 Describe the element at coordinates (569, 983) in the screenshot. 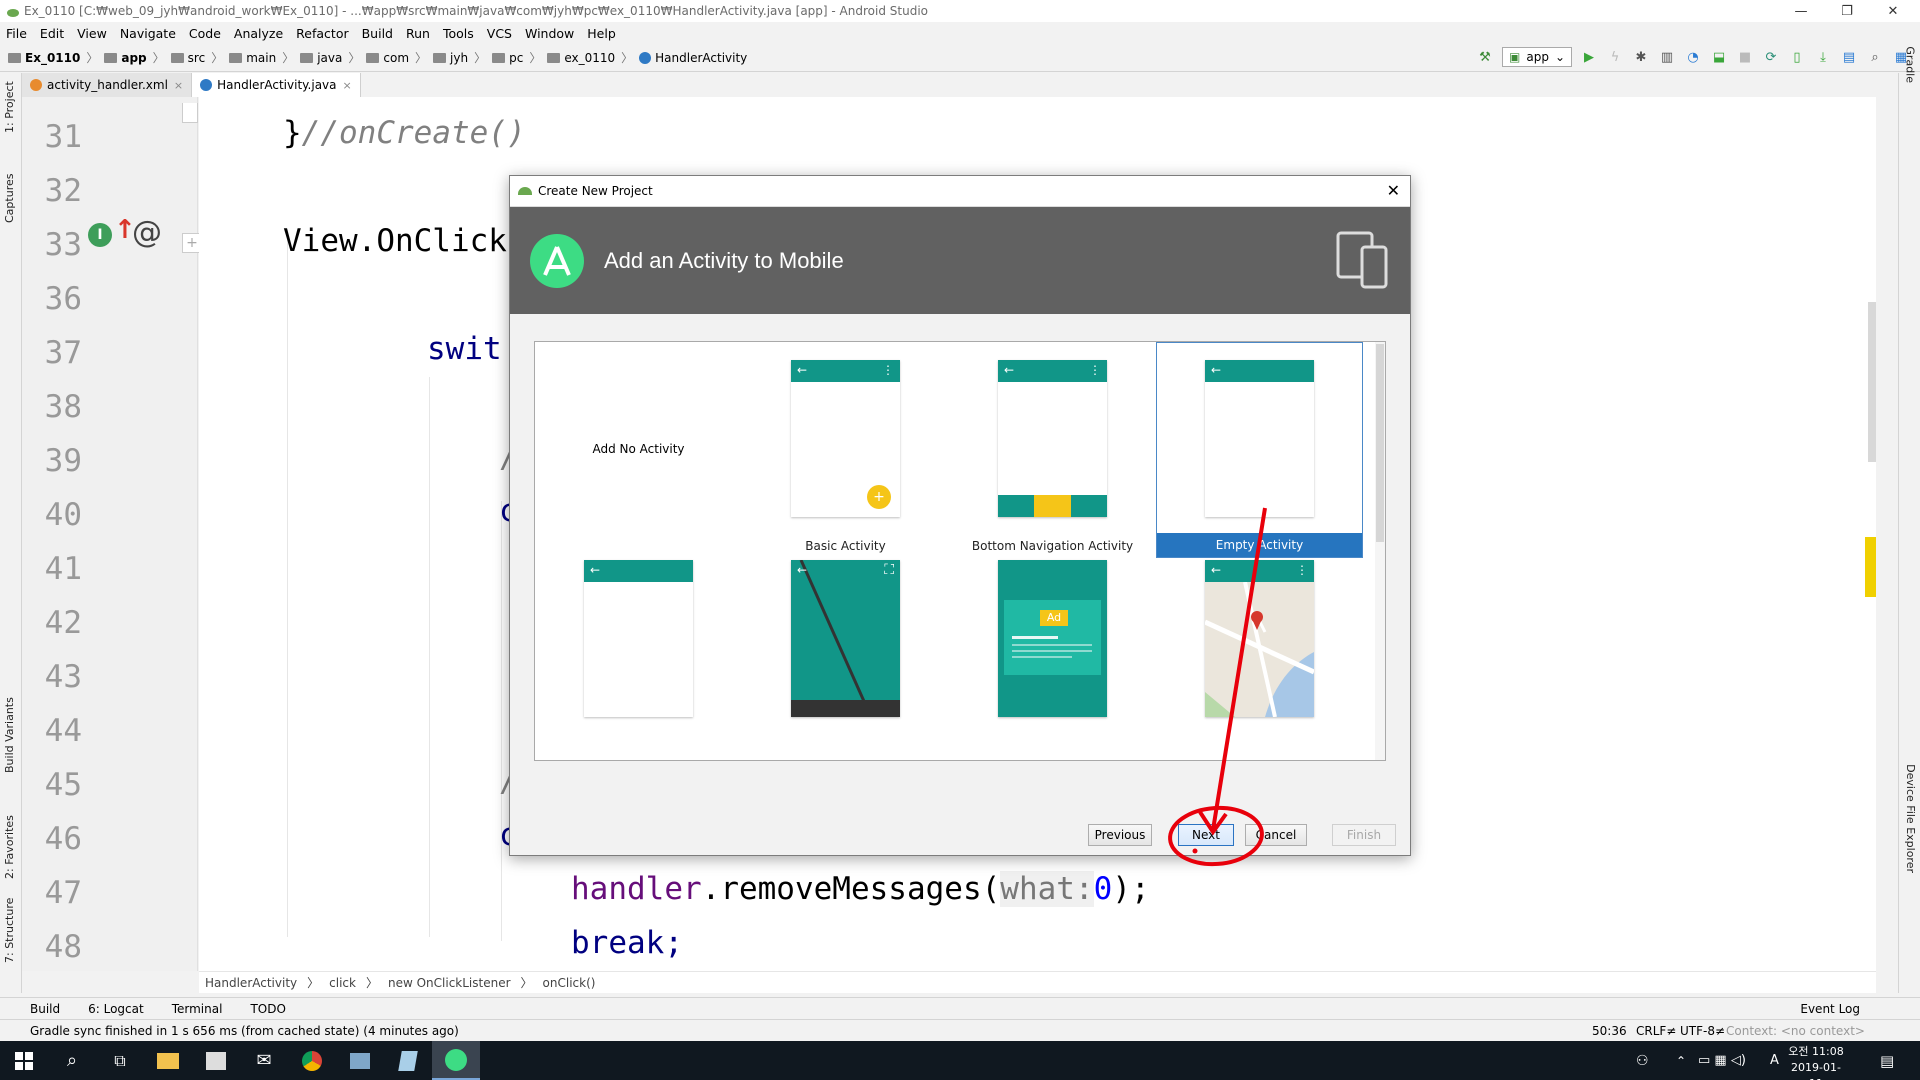

I see `breadcrumb-method: onClick()` at that location.